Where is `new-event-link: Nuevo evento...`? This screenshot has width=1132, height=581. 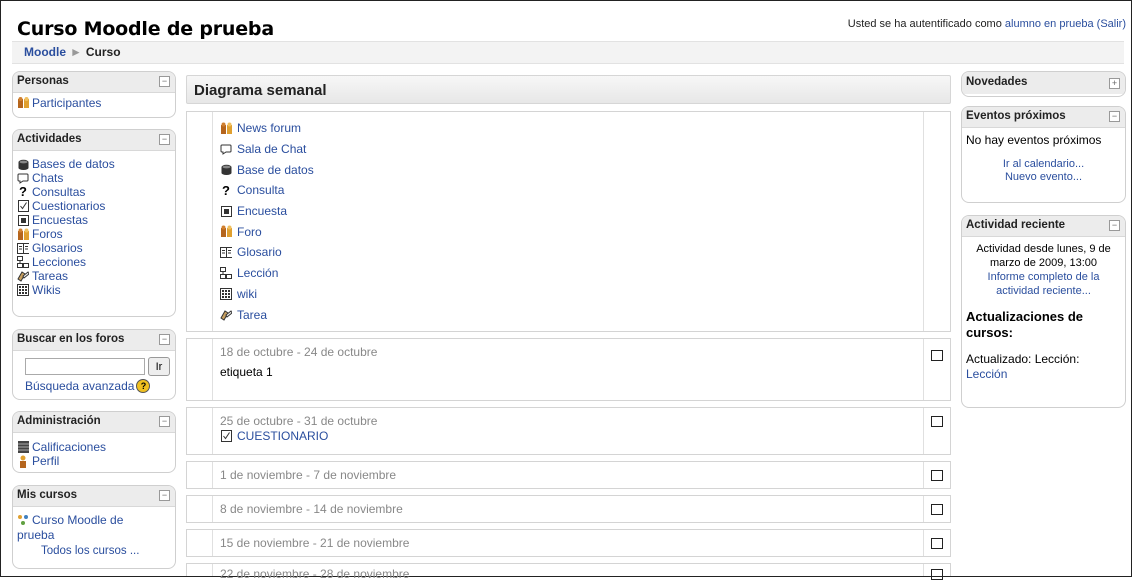
new-event-link: Nuevo evento... is located at coordinates (1043, 177).